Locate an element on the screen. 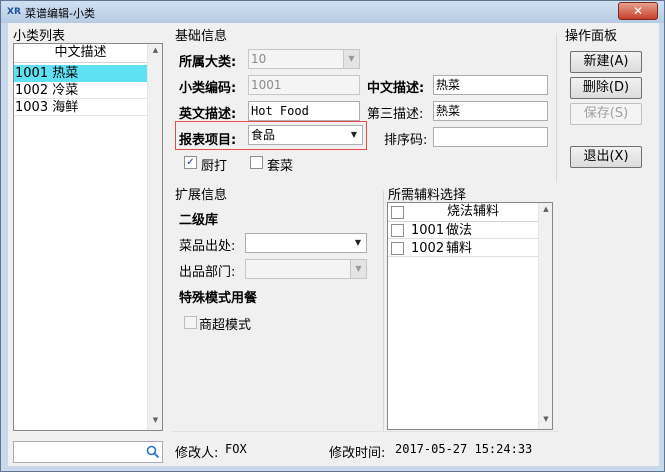  title-bar: XR 菜谱编辑-小类 ✕ is located at coordinates (332, 12).